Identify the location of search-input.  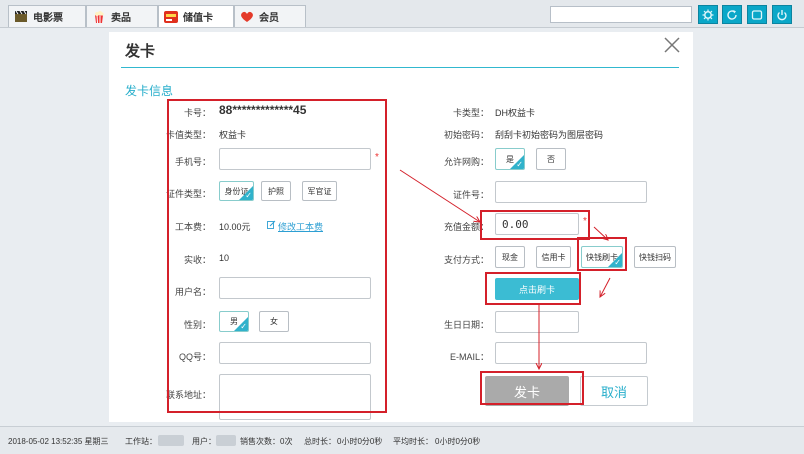
(621, 14).